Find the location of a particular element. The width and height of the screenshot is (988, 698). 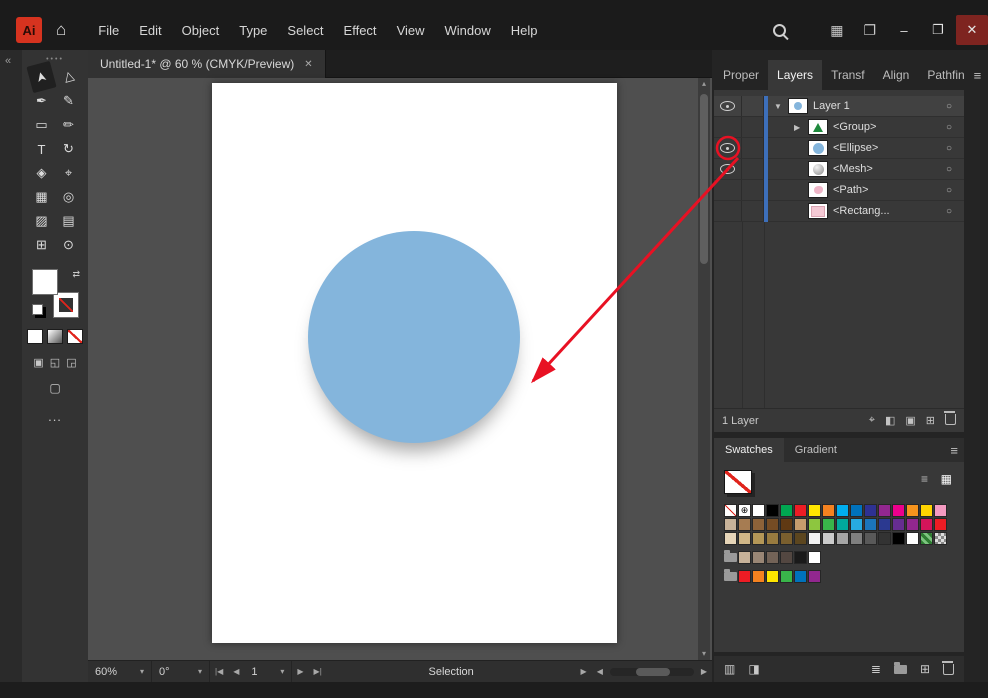

eraser-tool: ◈ is located at coordinates (41, 173).